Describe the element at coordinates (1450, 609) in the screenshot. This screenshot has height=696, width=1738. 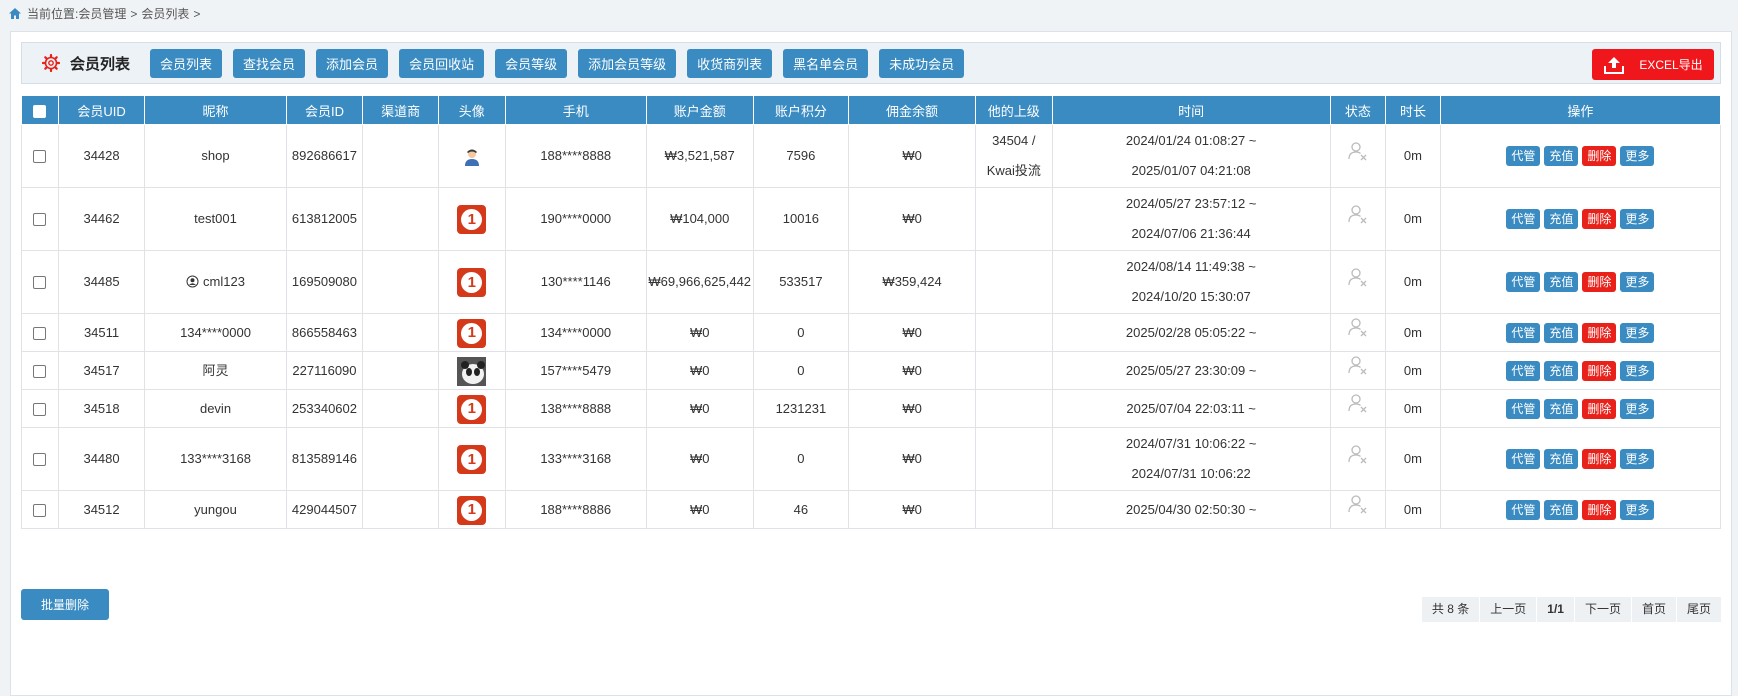
I see `pager-total: 共 8 条` at that location.